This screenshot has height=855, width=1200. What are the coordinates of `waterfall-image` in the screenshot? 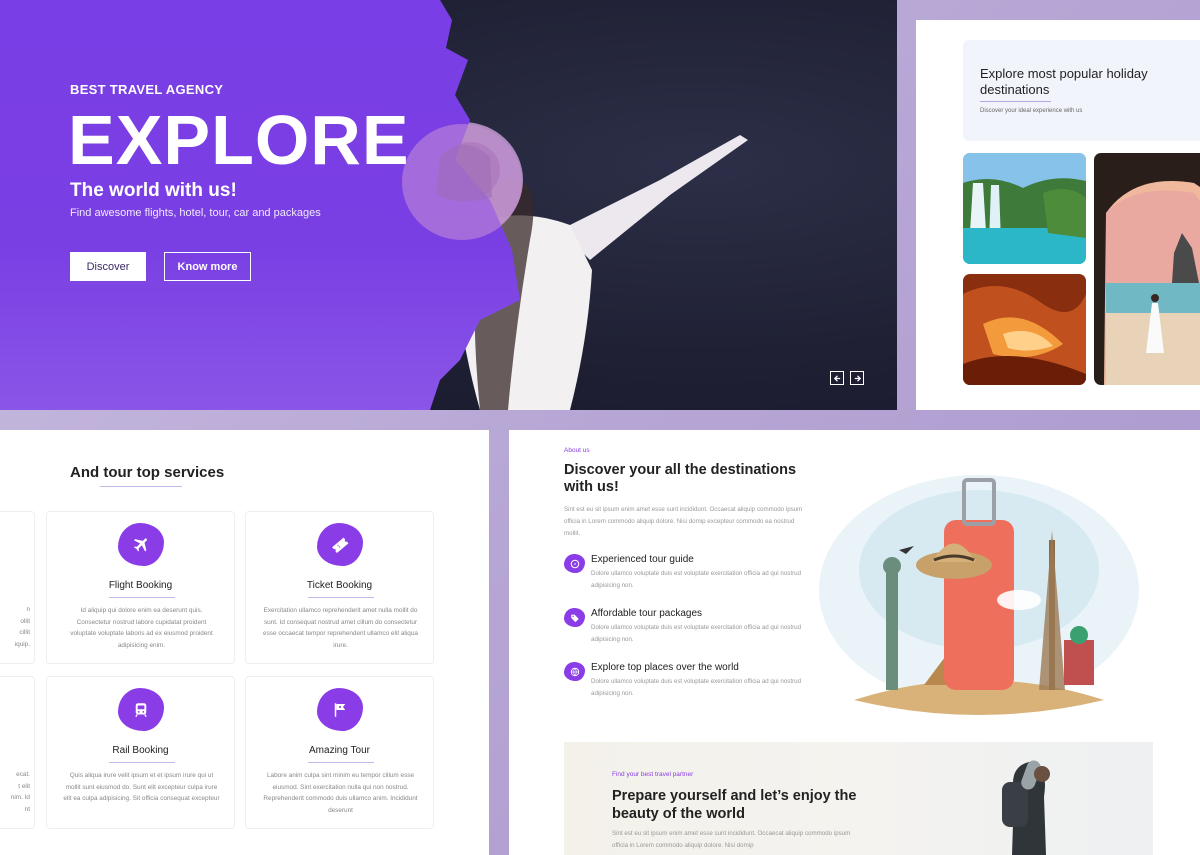 It's located at (1024, 208).